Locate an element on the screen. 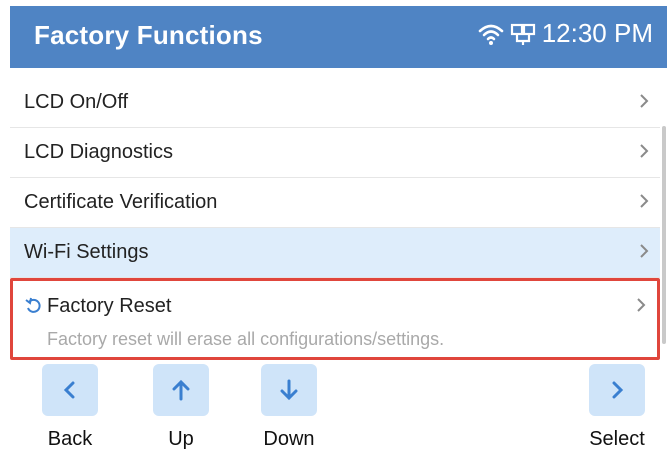 The width and height of the screenshot is (667, 454). select-button is located at coordinates (617, 390).